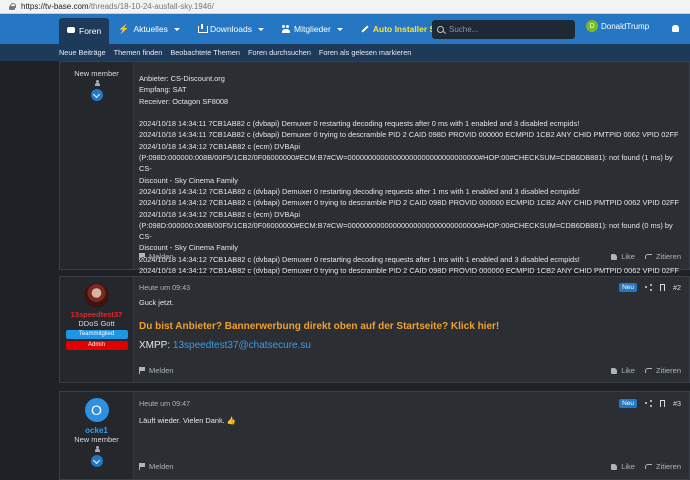  What do you see at coordinates (365, 29) in the screenshot?
I see `wrench-icon` at bounding box center [365, 29].